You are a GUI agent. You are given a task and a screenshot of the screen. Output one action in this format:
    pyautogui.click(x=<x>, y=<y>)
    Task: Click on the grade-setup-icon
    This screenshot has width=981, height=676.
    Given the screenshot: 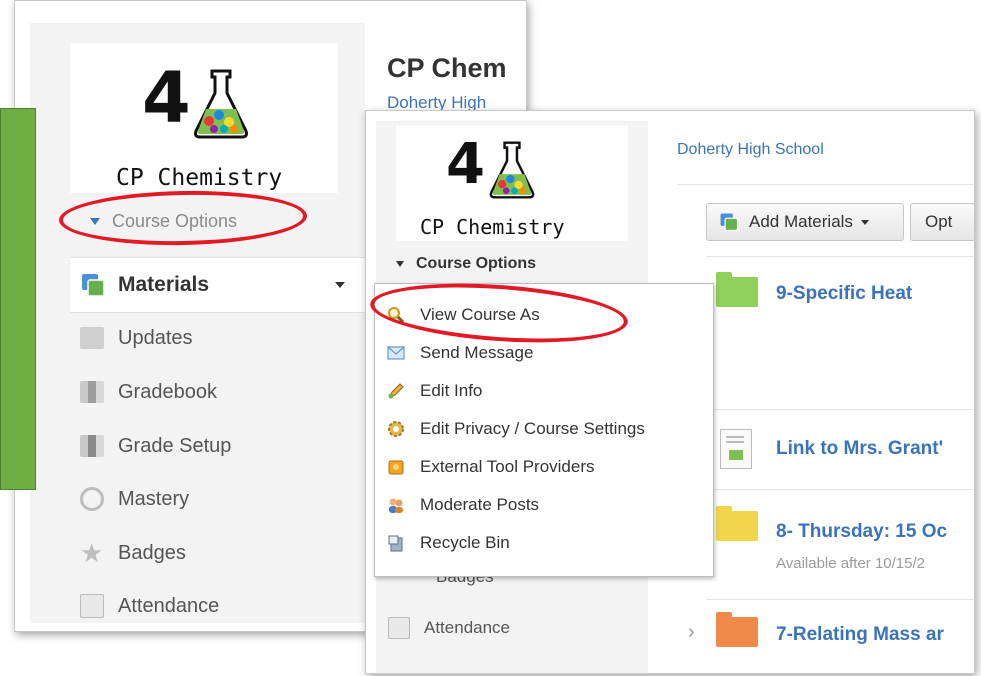 What is the action you would take?
    pyautogui.click(x=92, y=446)
    